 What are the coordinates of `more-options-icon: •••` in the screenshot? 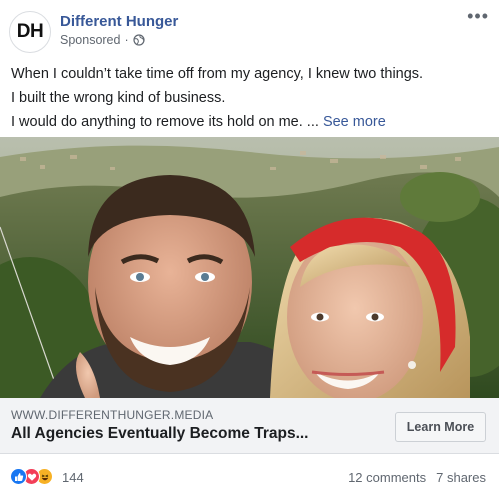 It's located at (478, 16).